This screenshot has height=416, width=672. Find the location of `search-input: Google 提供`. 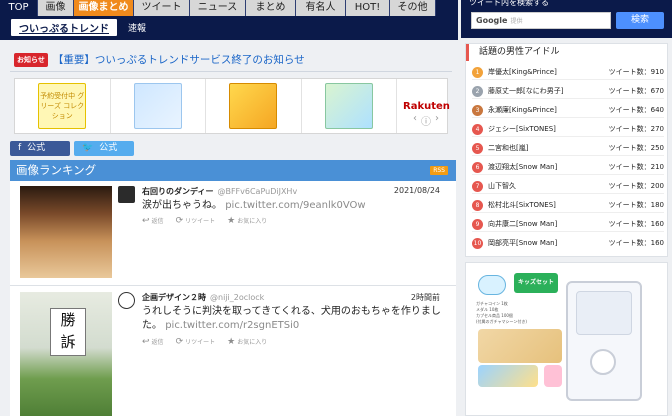

search-input: Google 提供 is located at coordinates (541, 20).